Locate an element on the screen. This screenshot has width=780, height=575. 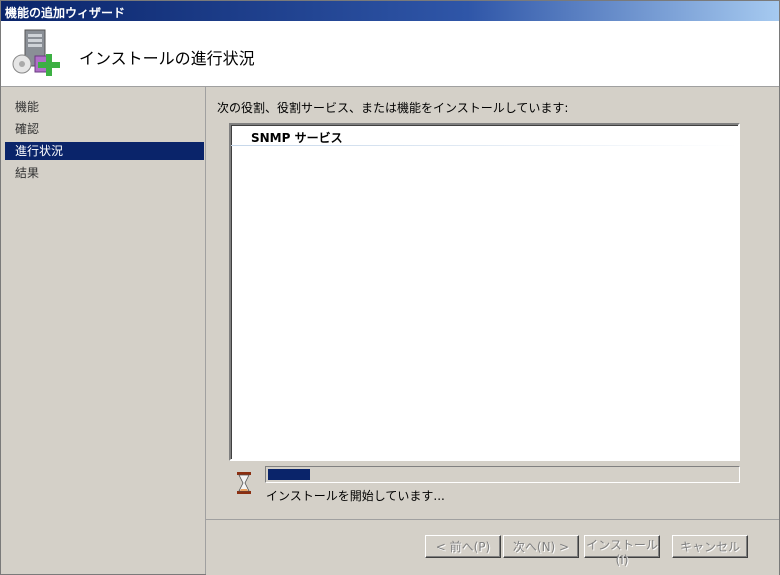
install-progress-bar is located at coordinates (502, 474).